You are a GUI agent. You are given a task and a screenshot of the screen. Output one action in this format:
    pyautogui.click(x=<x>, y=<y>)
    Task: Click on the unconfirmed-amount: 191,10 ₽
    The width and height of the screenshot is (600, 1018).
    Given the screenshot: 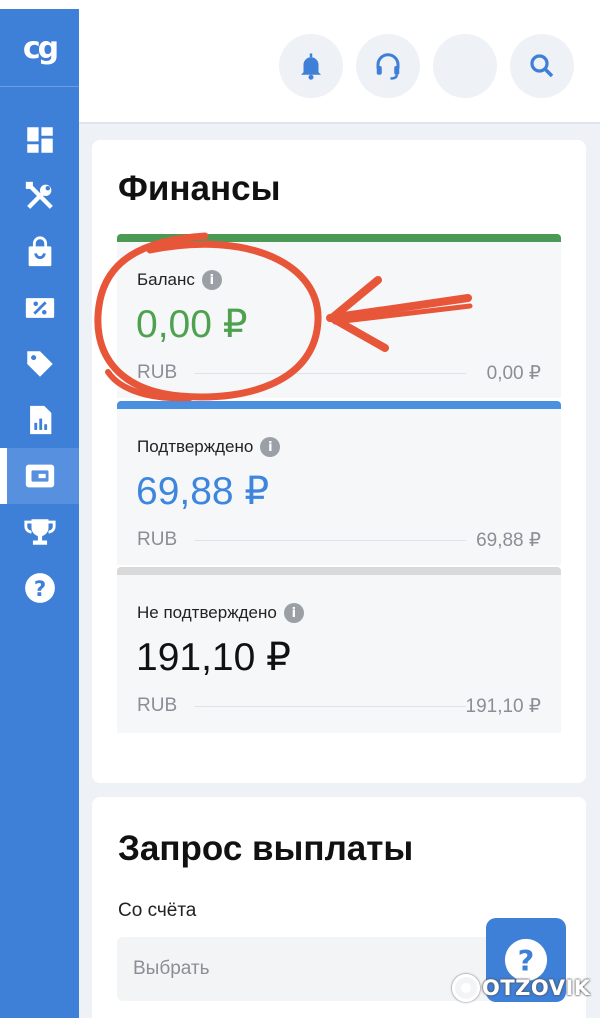 What is the action you would take?
    pyautogui.click(x=213, y=657)
    